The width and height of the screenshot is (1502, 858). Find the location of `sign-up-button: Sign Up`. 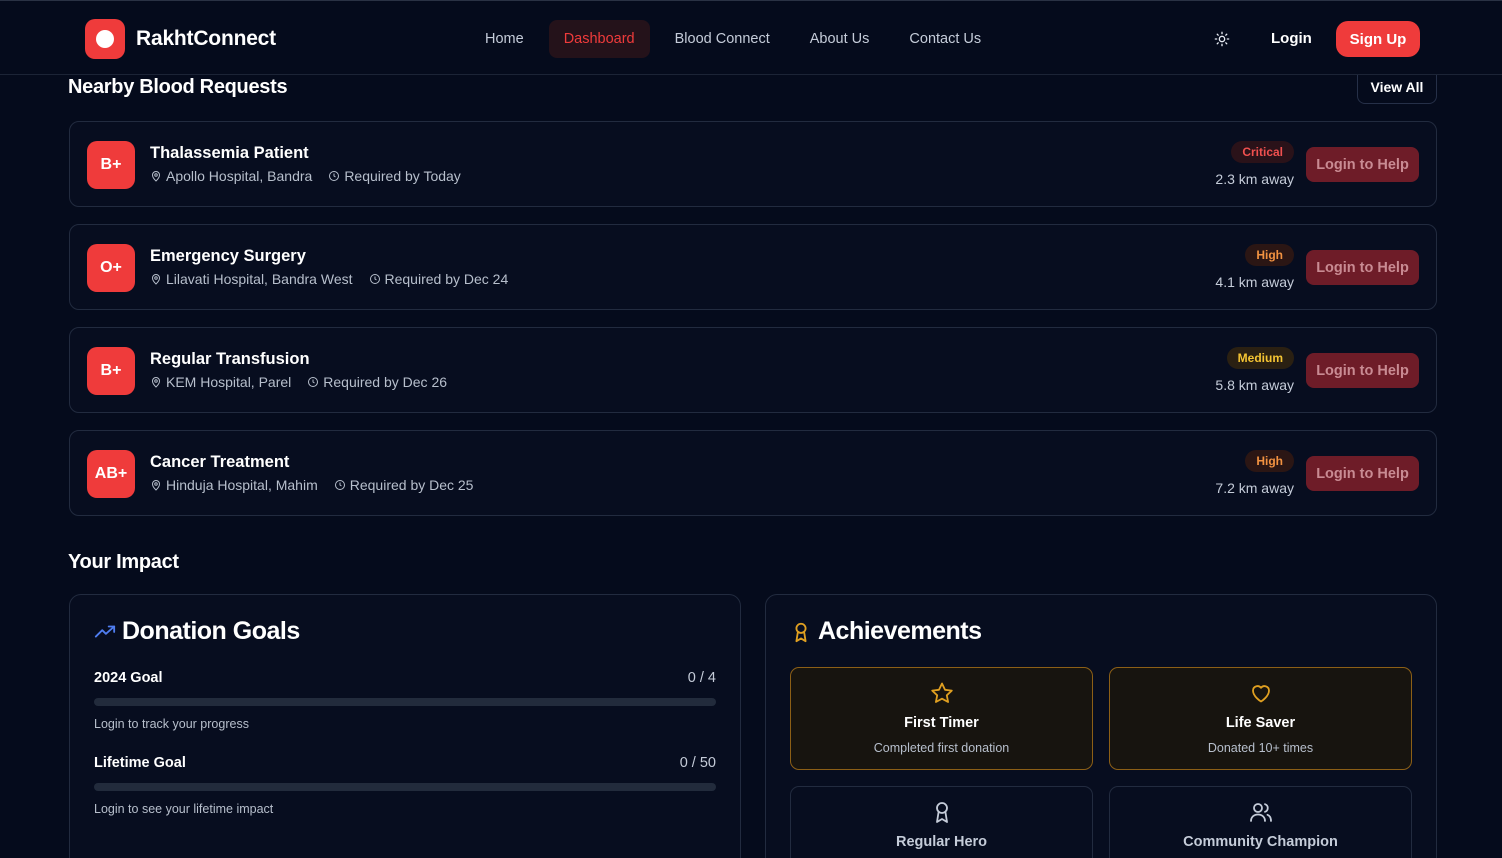

sign-up-button: Sign Up is located at coordinates (1378, 39).